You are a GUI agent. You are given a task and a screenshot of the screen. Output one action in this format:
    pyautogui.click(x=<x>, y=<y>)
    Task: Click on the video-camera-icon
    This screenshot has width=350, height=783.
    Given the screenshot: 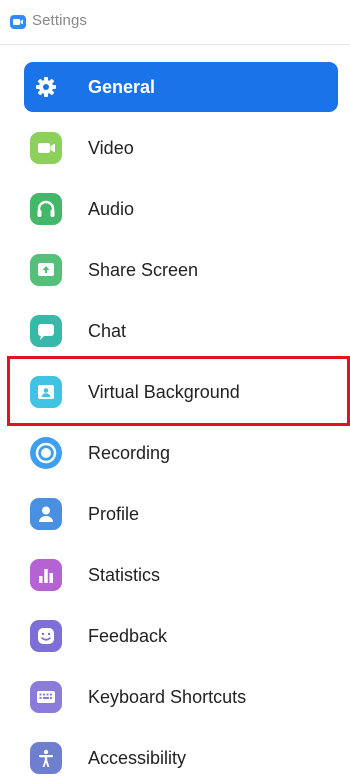 What is the action you would take?
    pyautogui.click(x=46, y=148)
    